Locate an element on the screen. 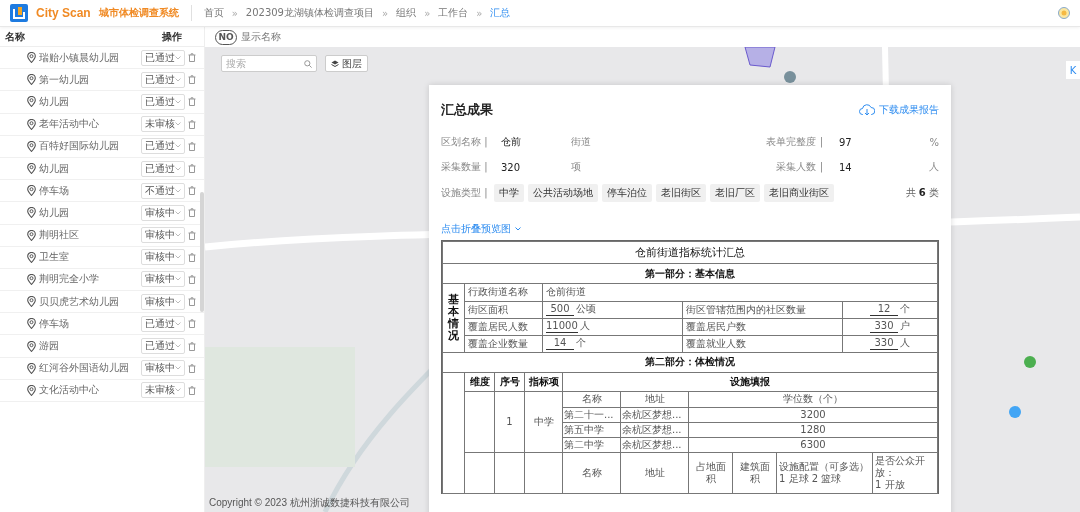 This screenshot has width=1080, height=512. table-cell: 覆盖就业人数 is located at coordinates (762, 343).